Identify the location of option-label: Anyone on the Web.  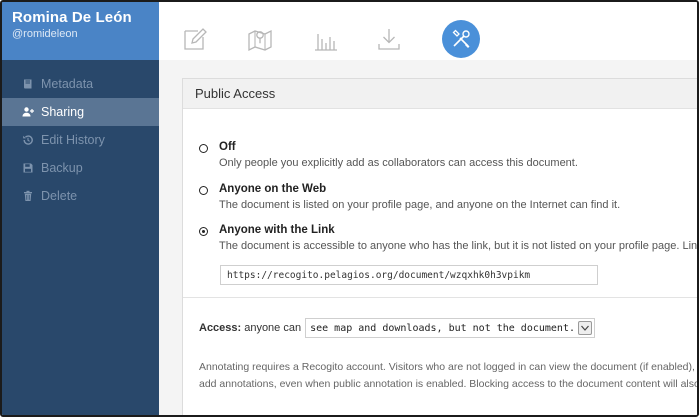
(273, 189).